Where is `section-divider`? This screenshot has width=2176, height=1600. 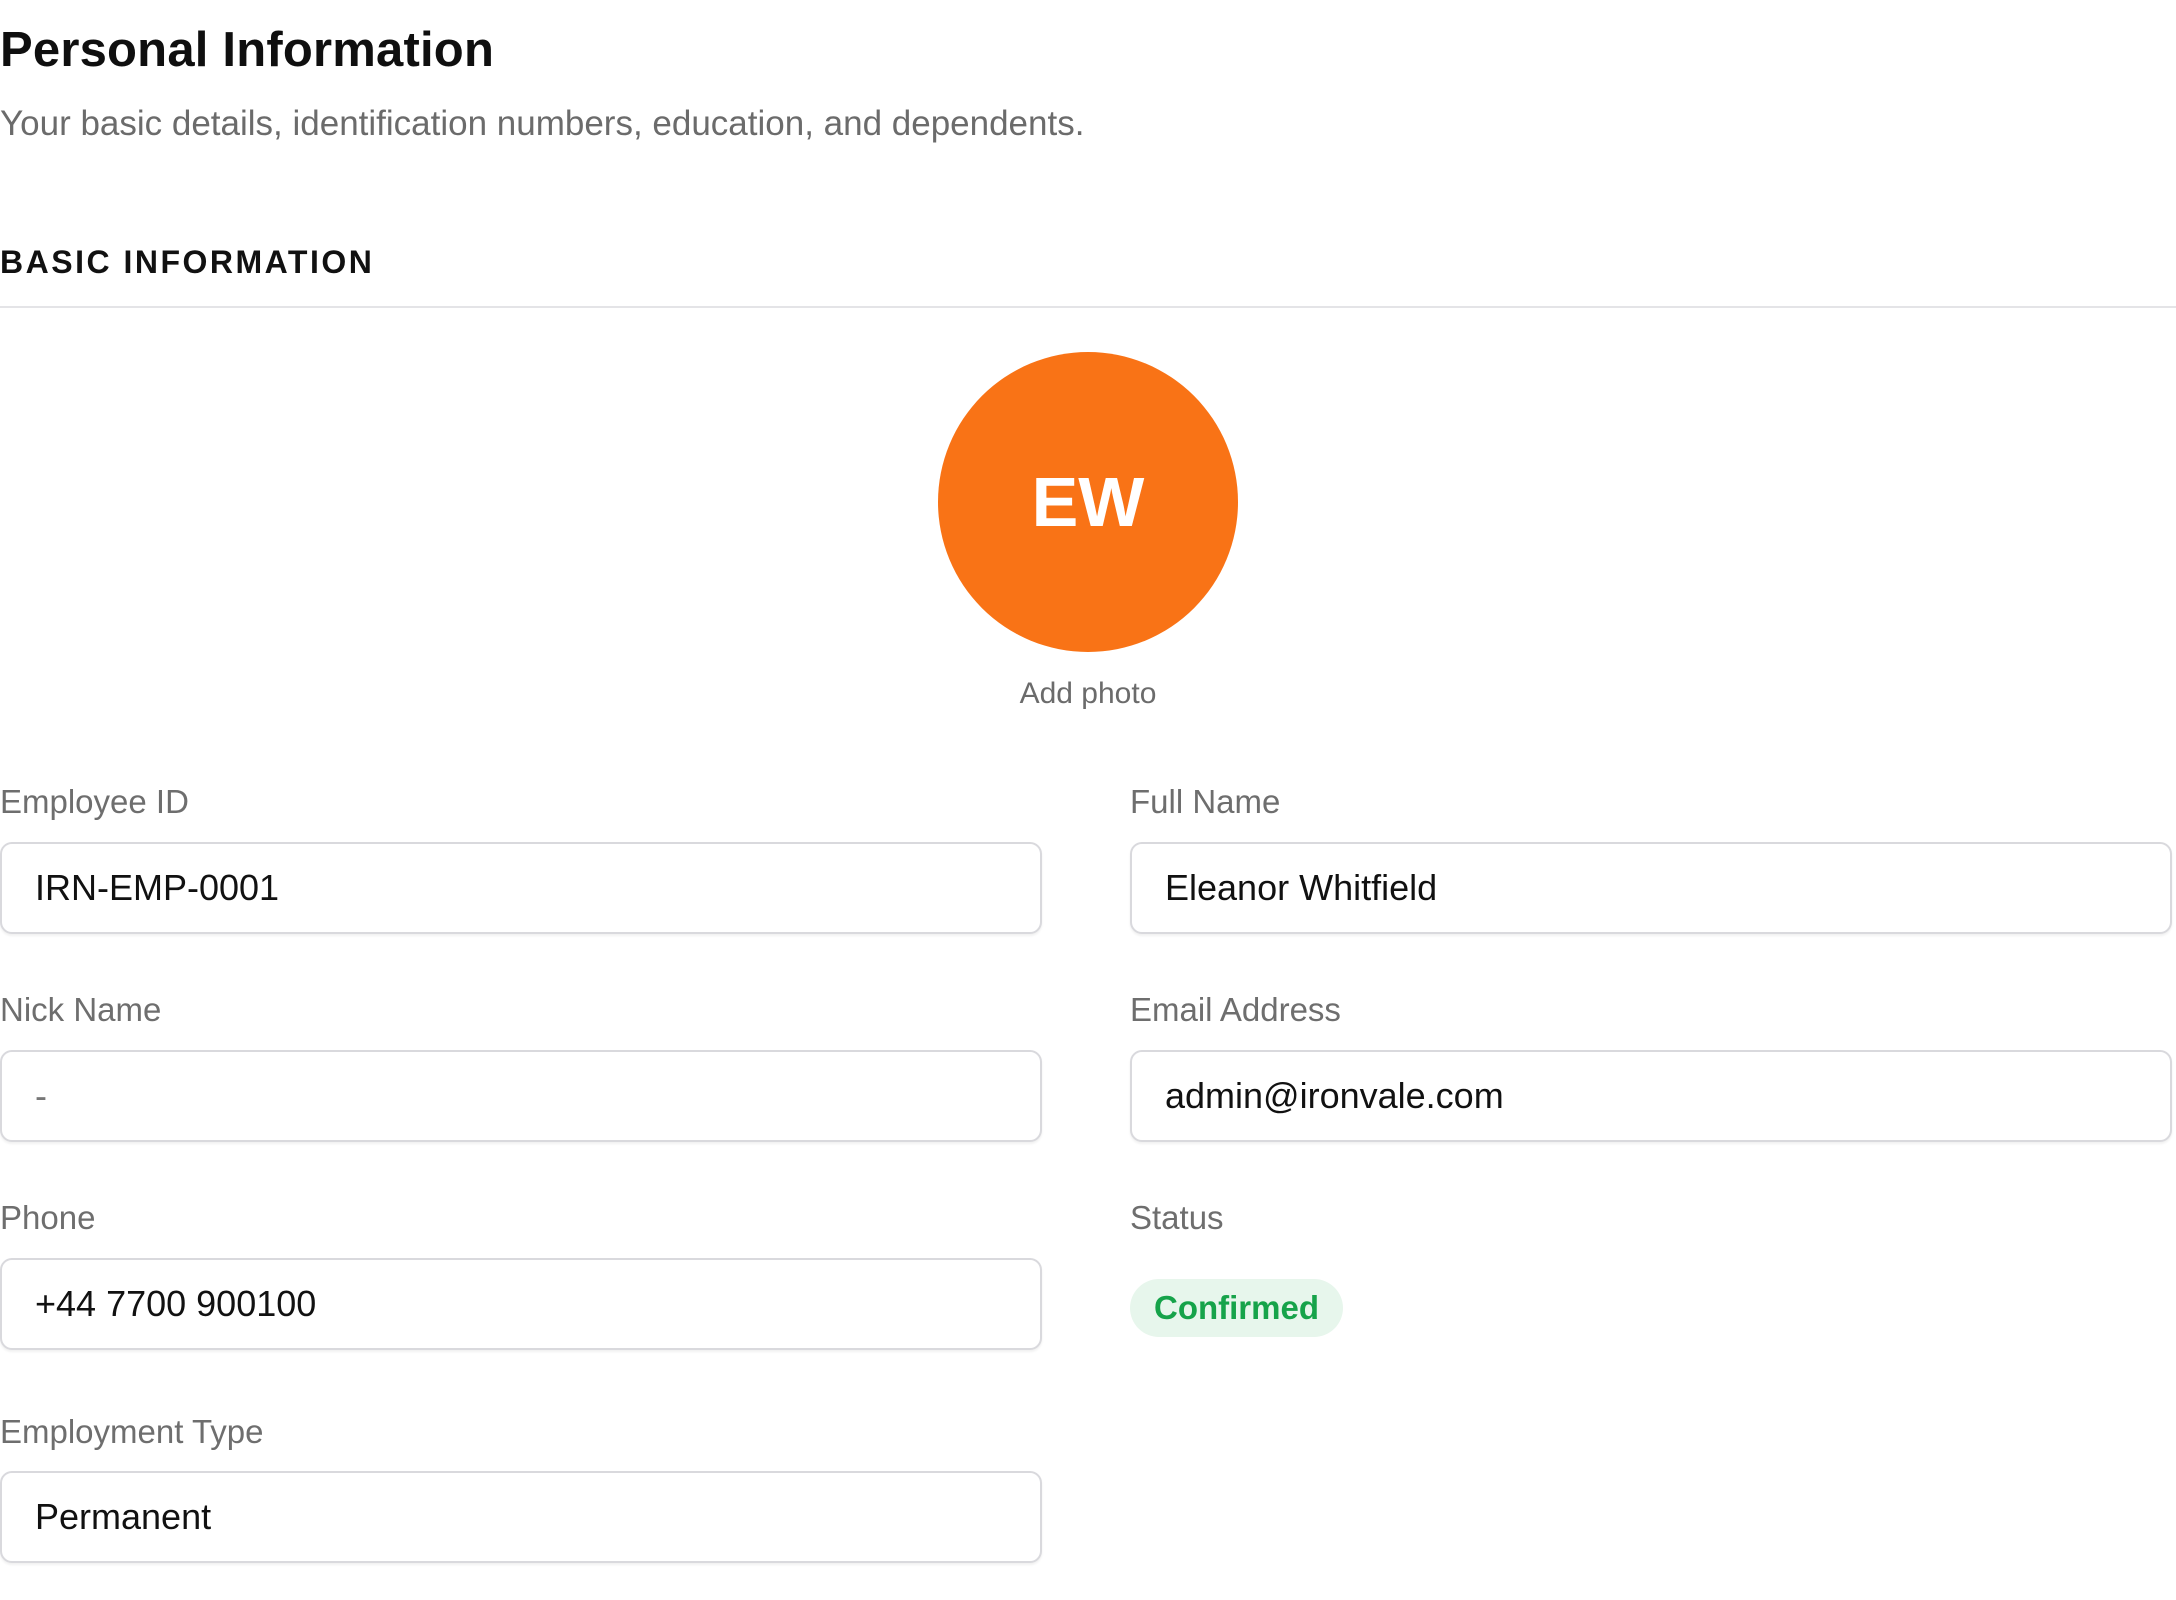 section-divider is located at coordinates (1088, 307).